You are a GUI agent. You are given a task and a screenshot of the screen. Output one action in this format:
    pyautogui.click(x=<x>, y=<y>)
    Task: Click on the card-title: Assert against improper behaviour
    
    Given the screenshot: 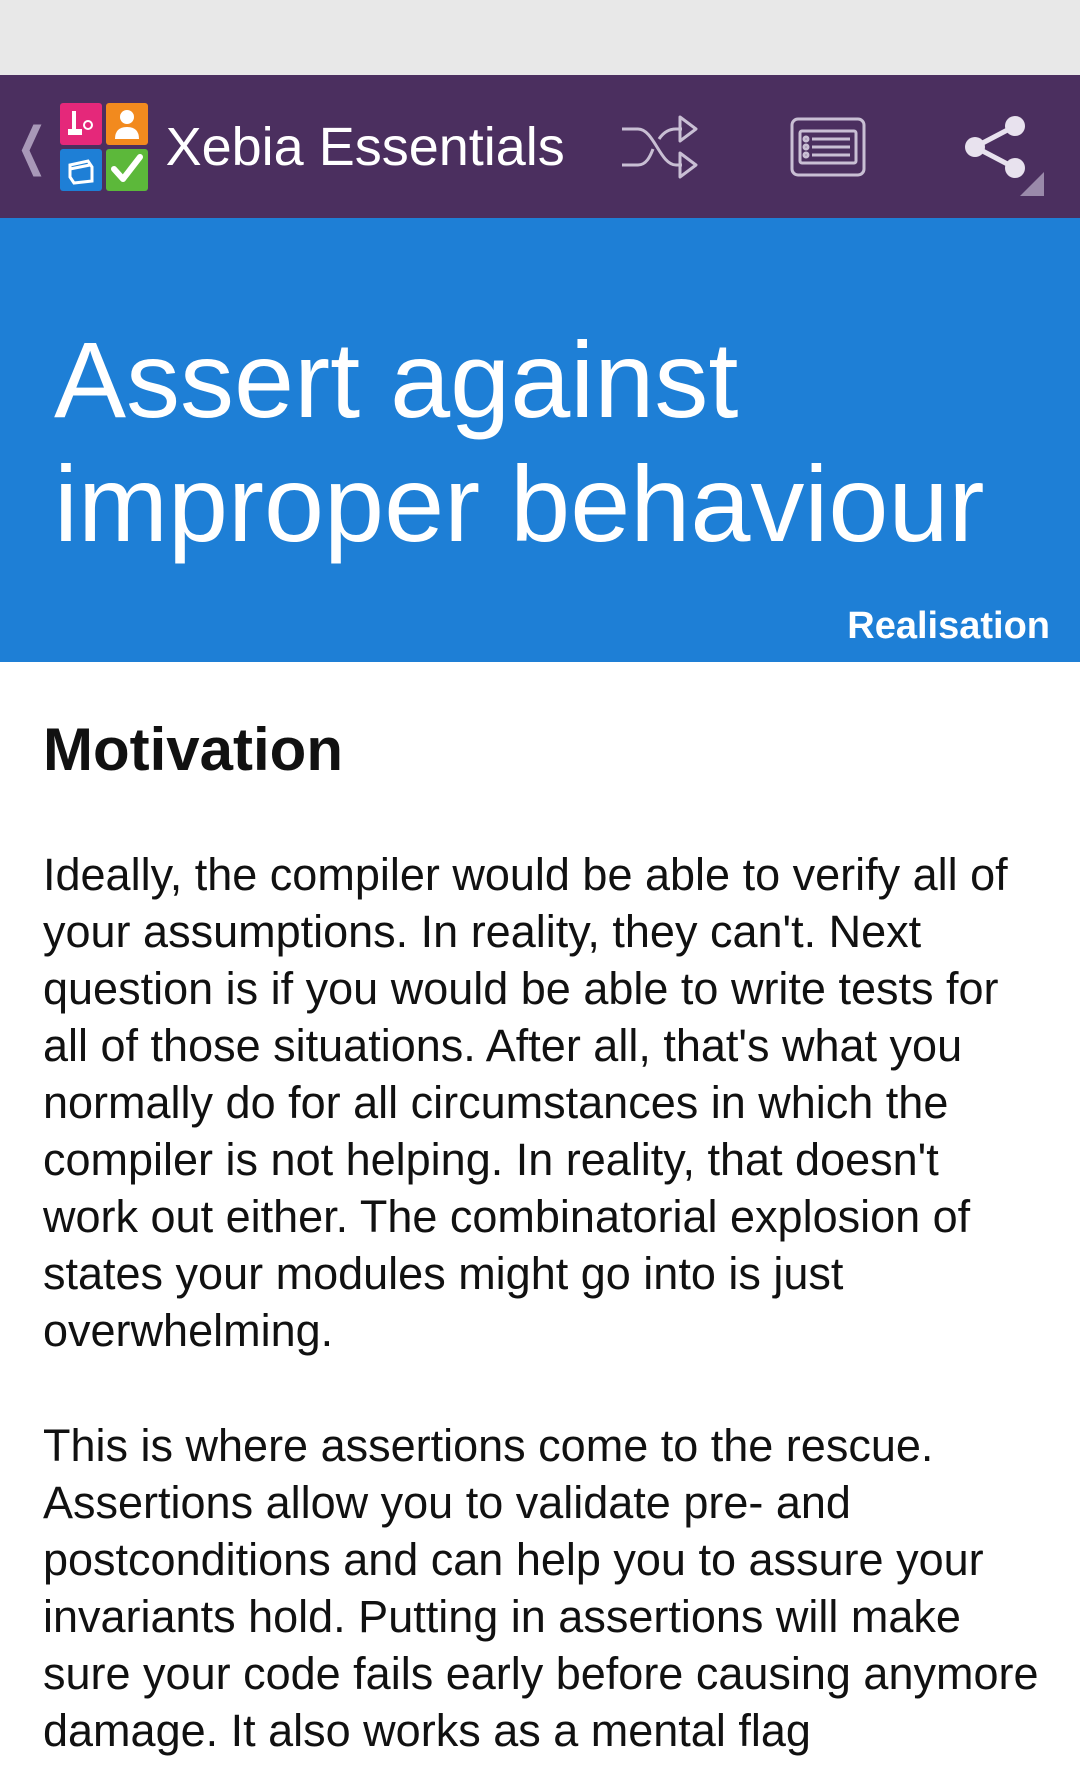 What is the action you would take?
    pyautogui.click(x=519, y=441)
    